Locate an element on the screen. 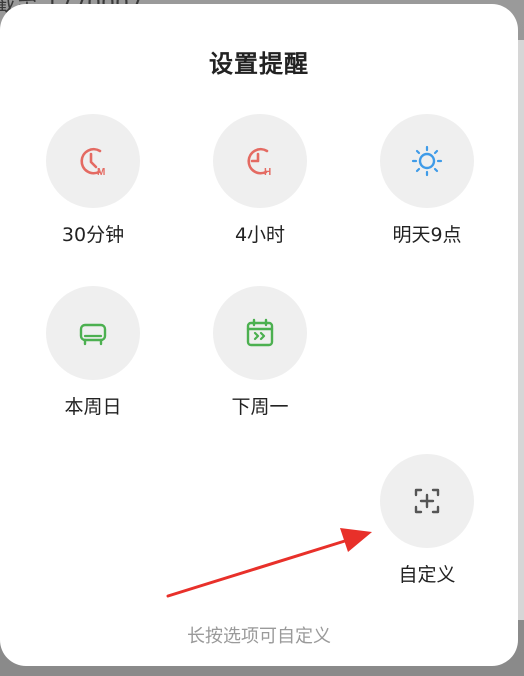 The image size is (524, 676). option-label: 明天9点 is located at coordinates (427, 235).